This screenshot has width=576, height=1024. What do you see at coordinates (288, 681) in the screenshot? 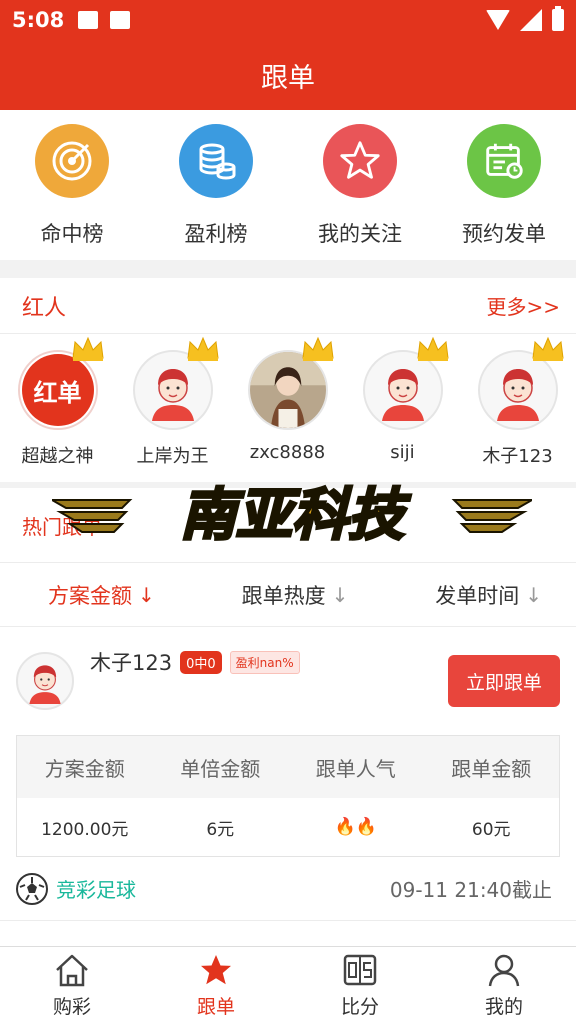
I see `follow-card-user: 木子123 0中0 盈利nan% 立即跟单` at bounding box center [288, 681].